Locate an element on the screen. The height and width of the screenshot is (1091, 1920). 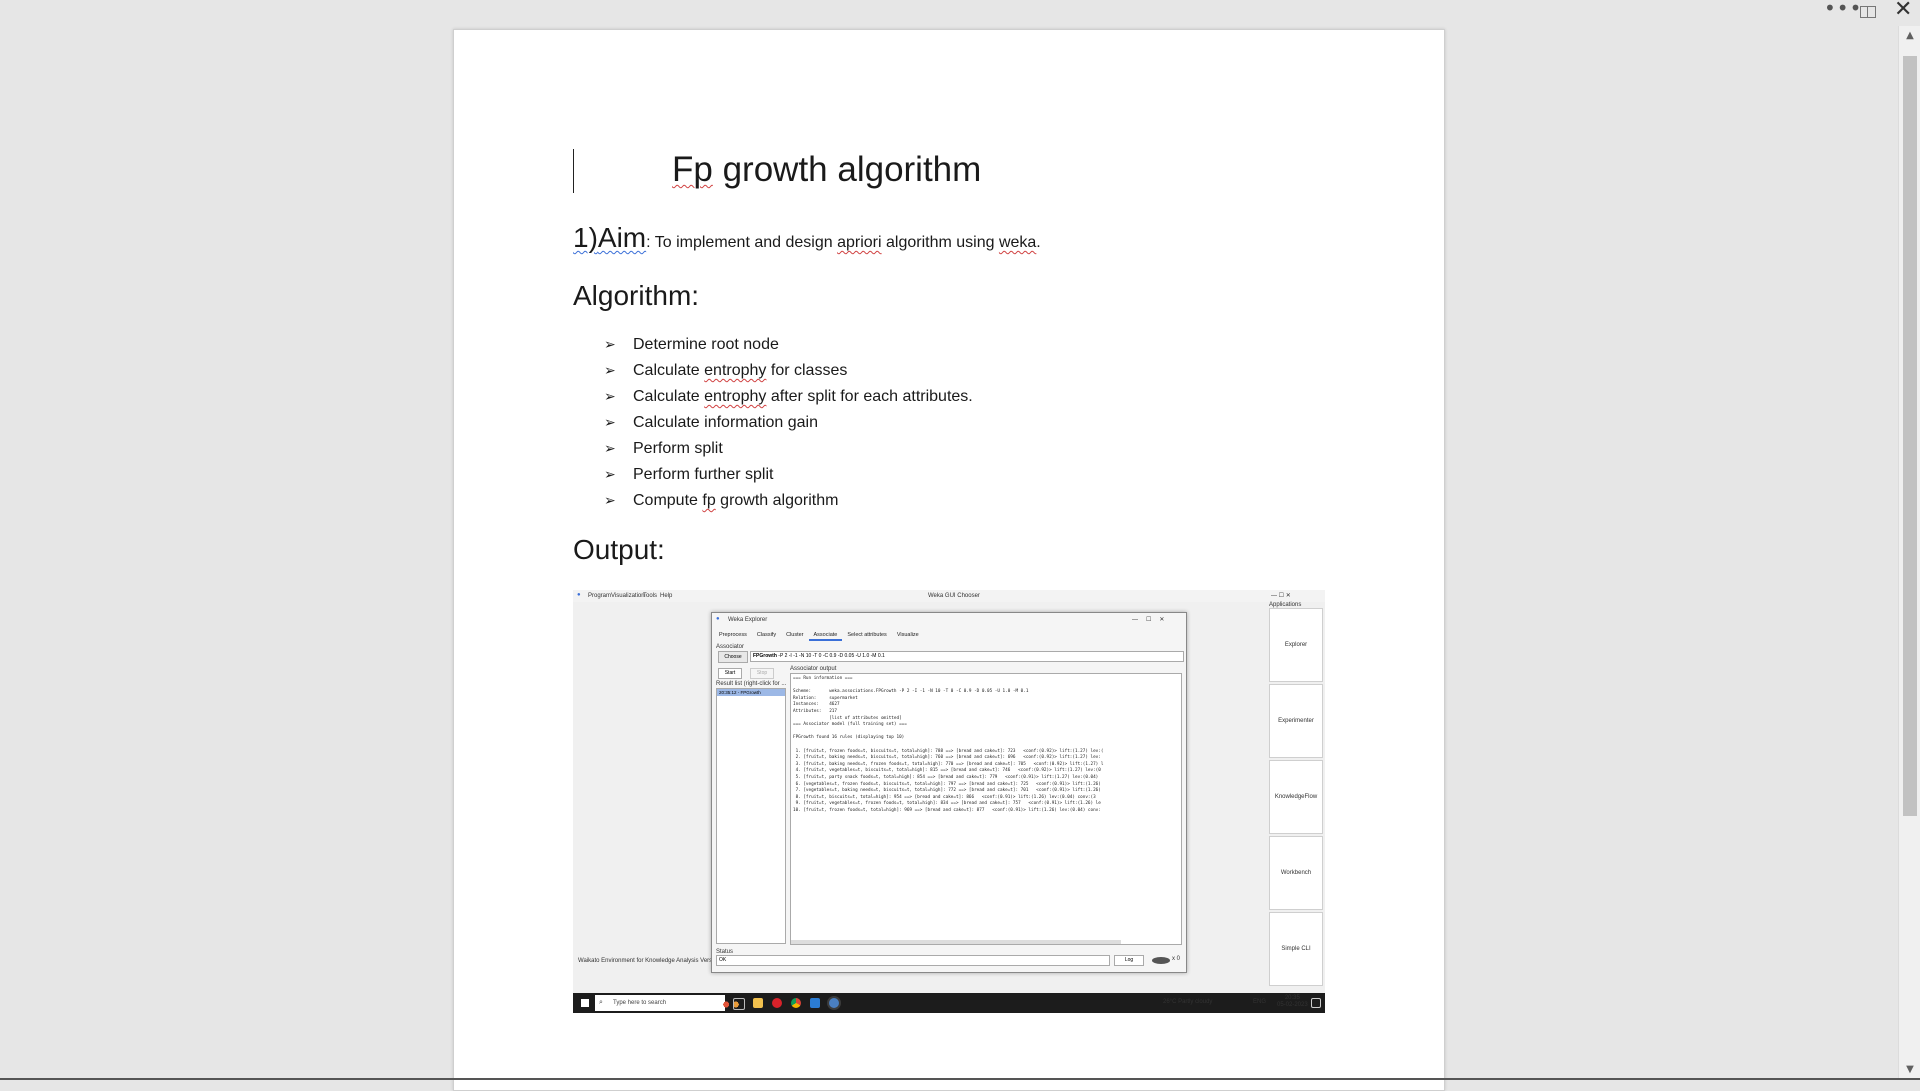
algorithm-step: ➢ Determine root node is located at coordinates (788, 349).